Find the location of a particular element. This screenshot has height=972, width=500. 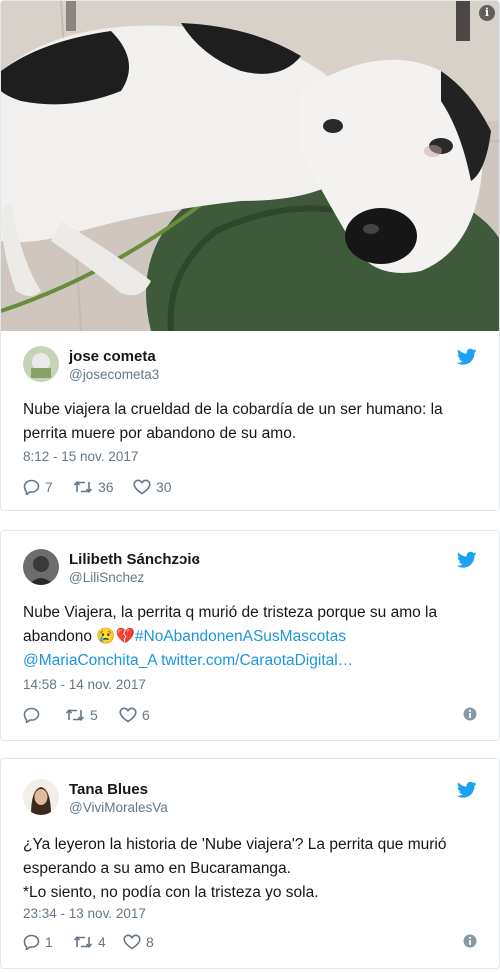

hashtag-link: #NoAbandonenASusMascotas is located at coordinates (240, 636).